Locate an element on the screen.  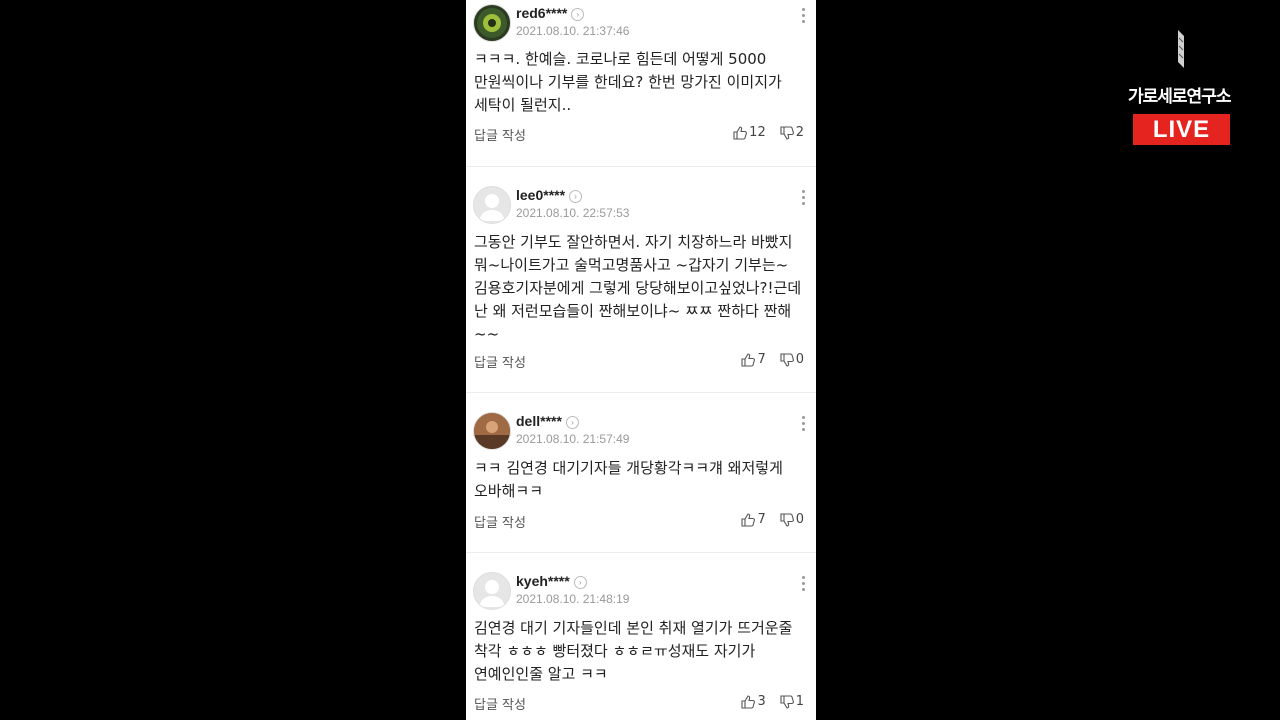
dislike-button: 1 is located at coordinates (792, 701).